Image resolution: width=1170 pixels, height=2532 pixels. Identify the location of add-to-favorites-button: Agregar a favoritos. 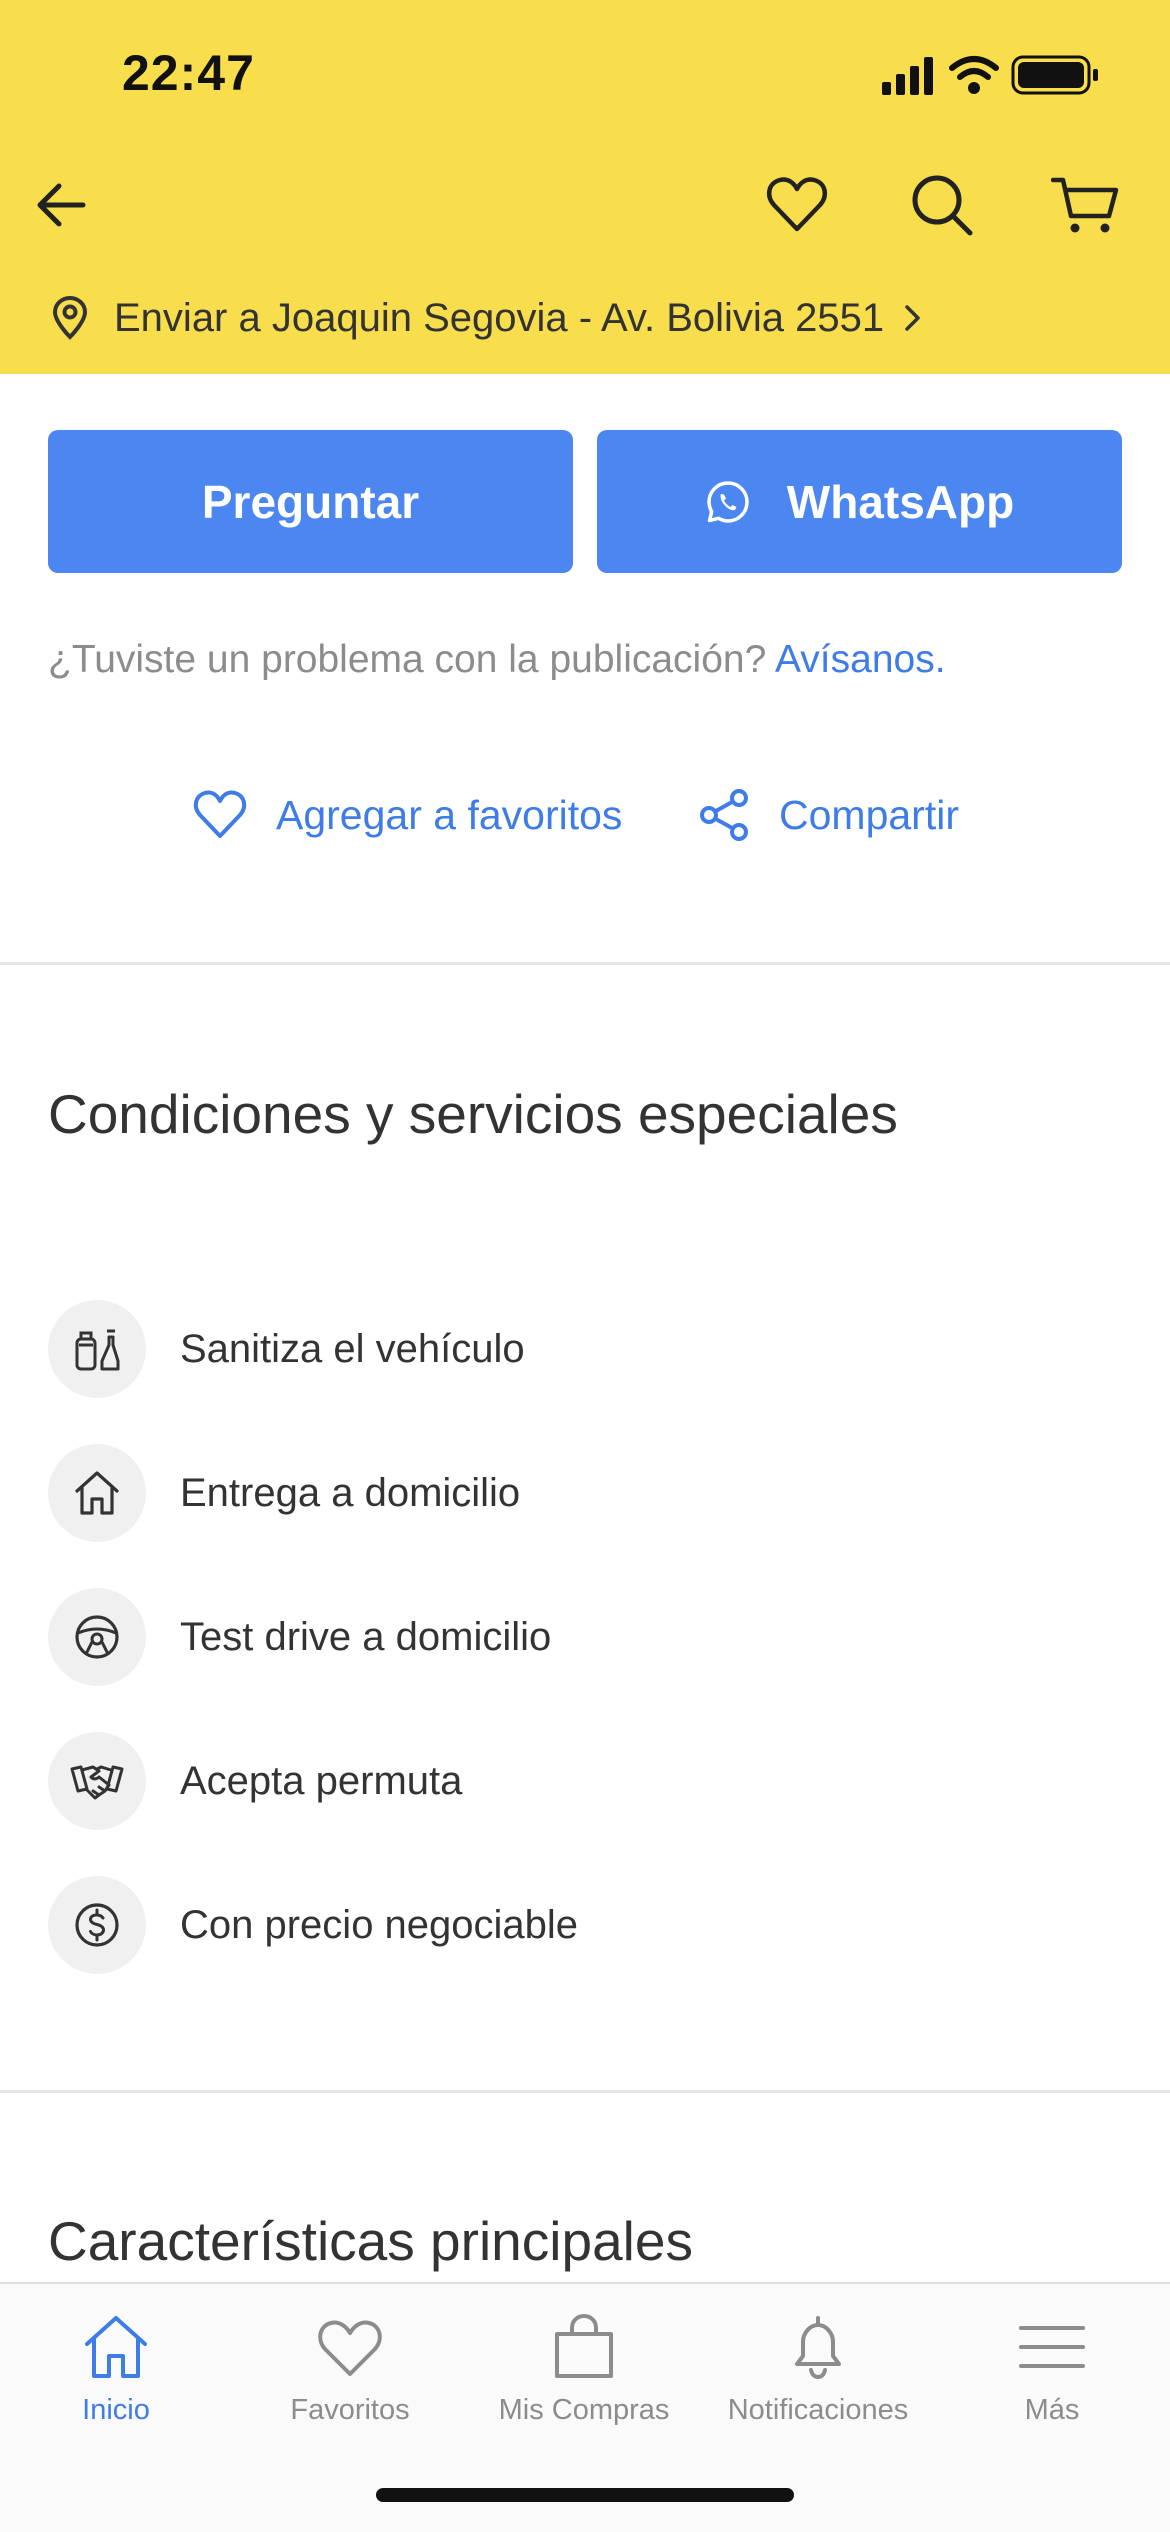
(407, 815).